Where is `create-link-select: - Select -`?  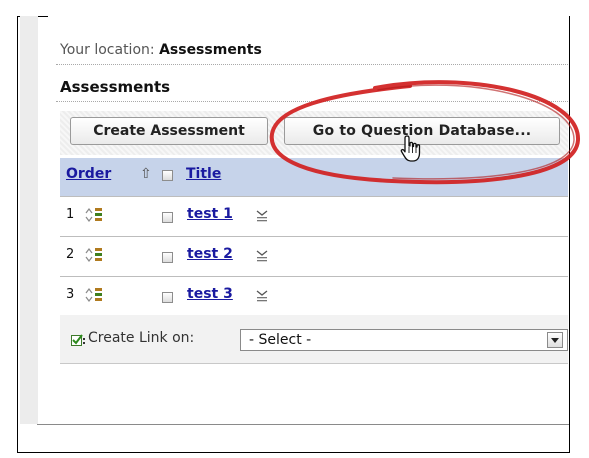
create-link-select: - Select - is located at coordinates (404, 340).